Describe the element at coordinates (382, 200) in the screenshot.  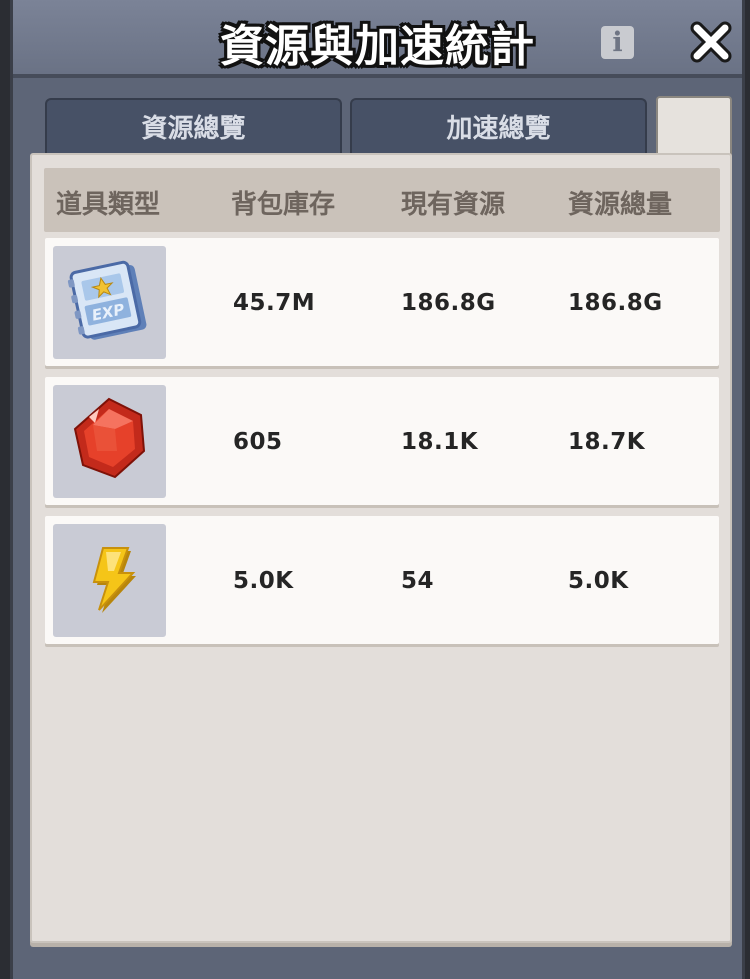
I see `table-header: 道具類型 背包庫存 現有資源 資源總量` at that location.